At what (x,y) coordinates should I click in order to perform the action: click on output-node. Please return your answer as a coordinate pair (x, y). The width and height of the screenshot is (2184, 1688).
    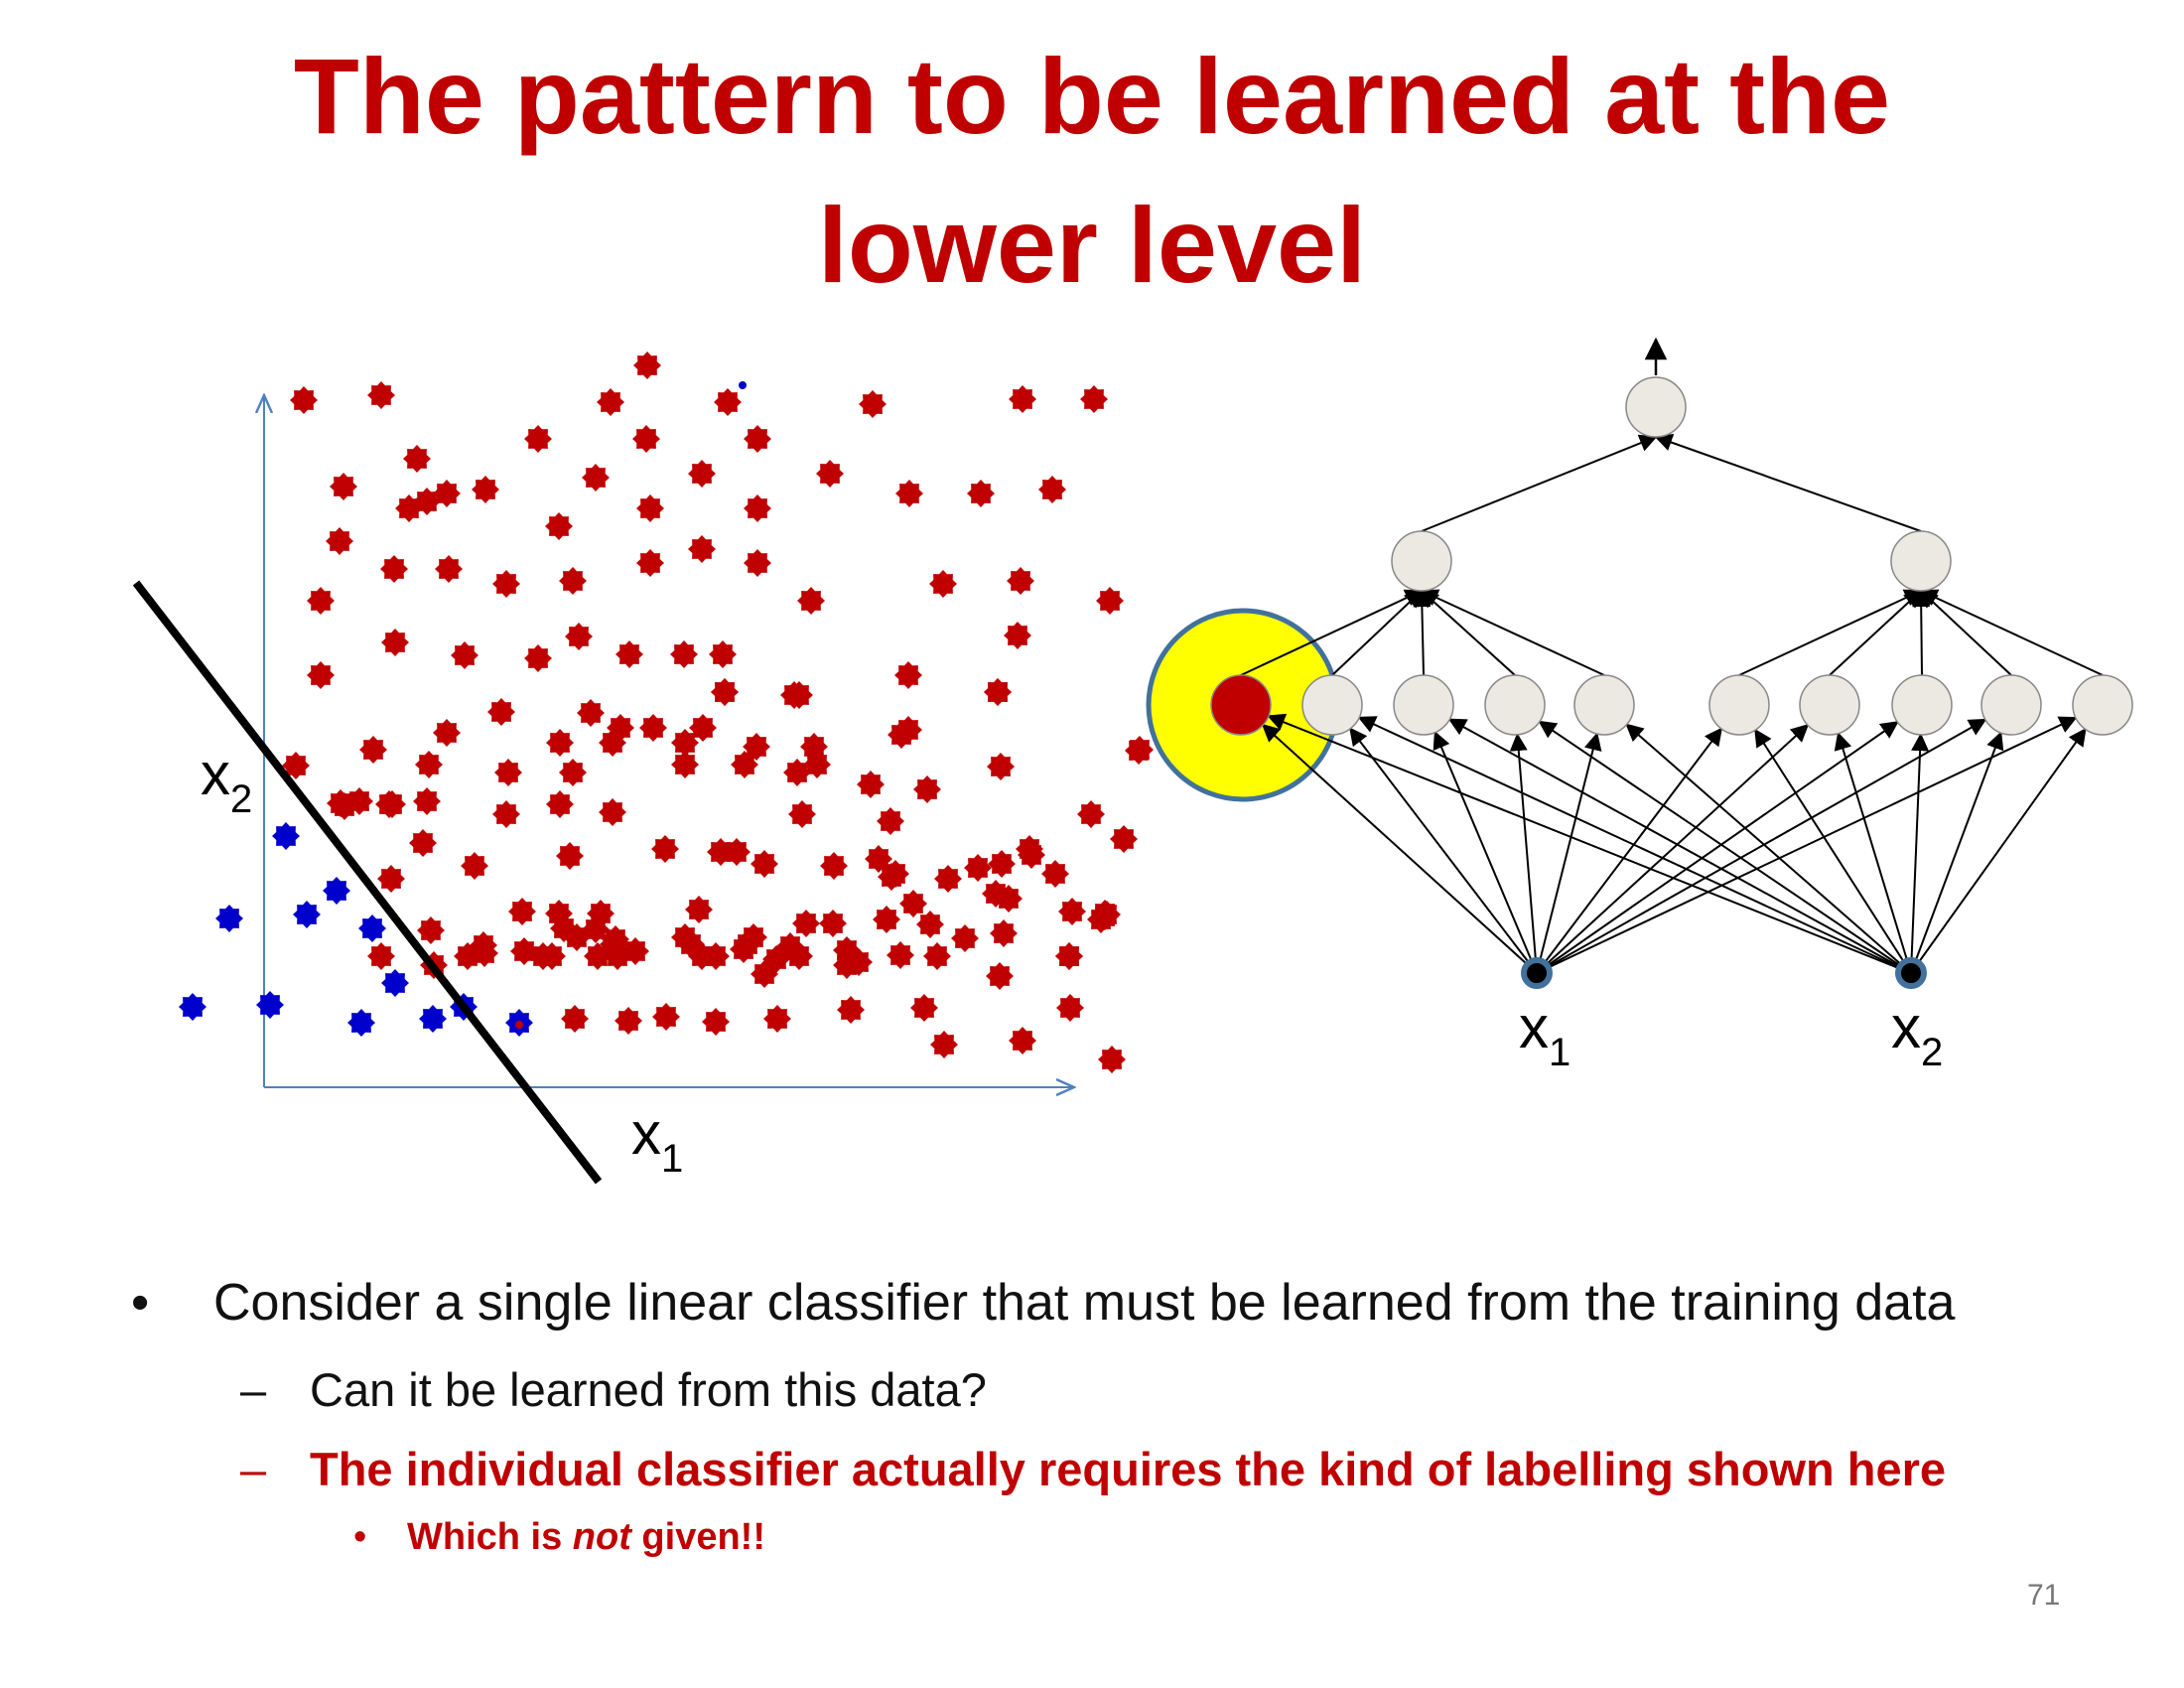
    Looking at the image, I should click on (1656, 407).